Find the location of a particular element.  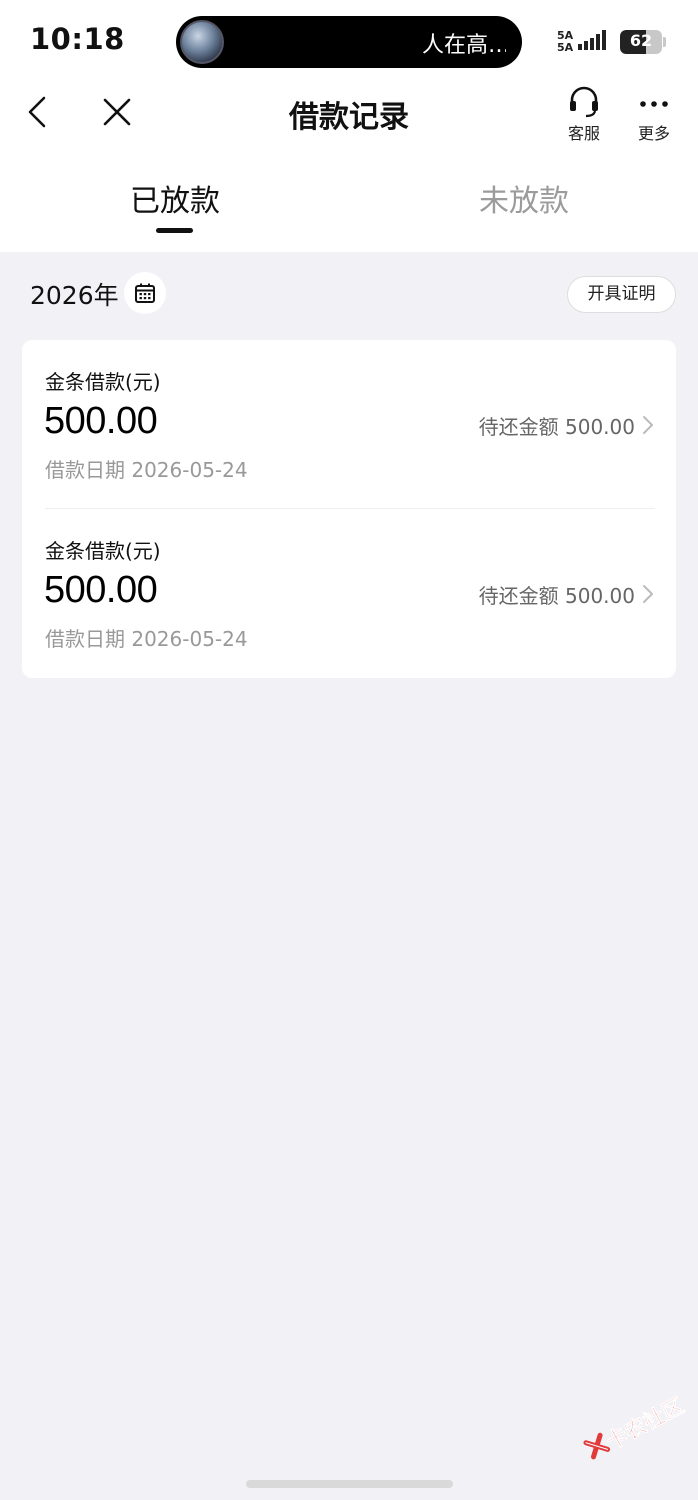

more-label: 更多 is located at coordinates (653, 133).